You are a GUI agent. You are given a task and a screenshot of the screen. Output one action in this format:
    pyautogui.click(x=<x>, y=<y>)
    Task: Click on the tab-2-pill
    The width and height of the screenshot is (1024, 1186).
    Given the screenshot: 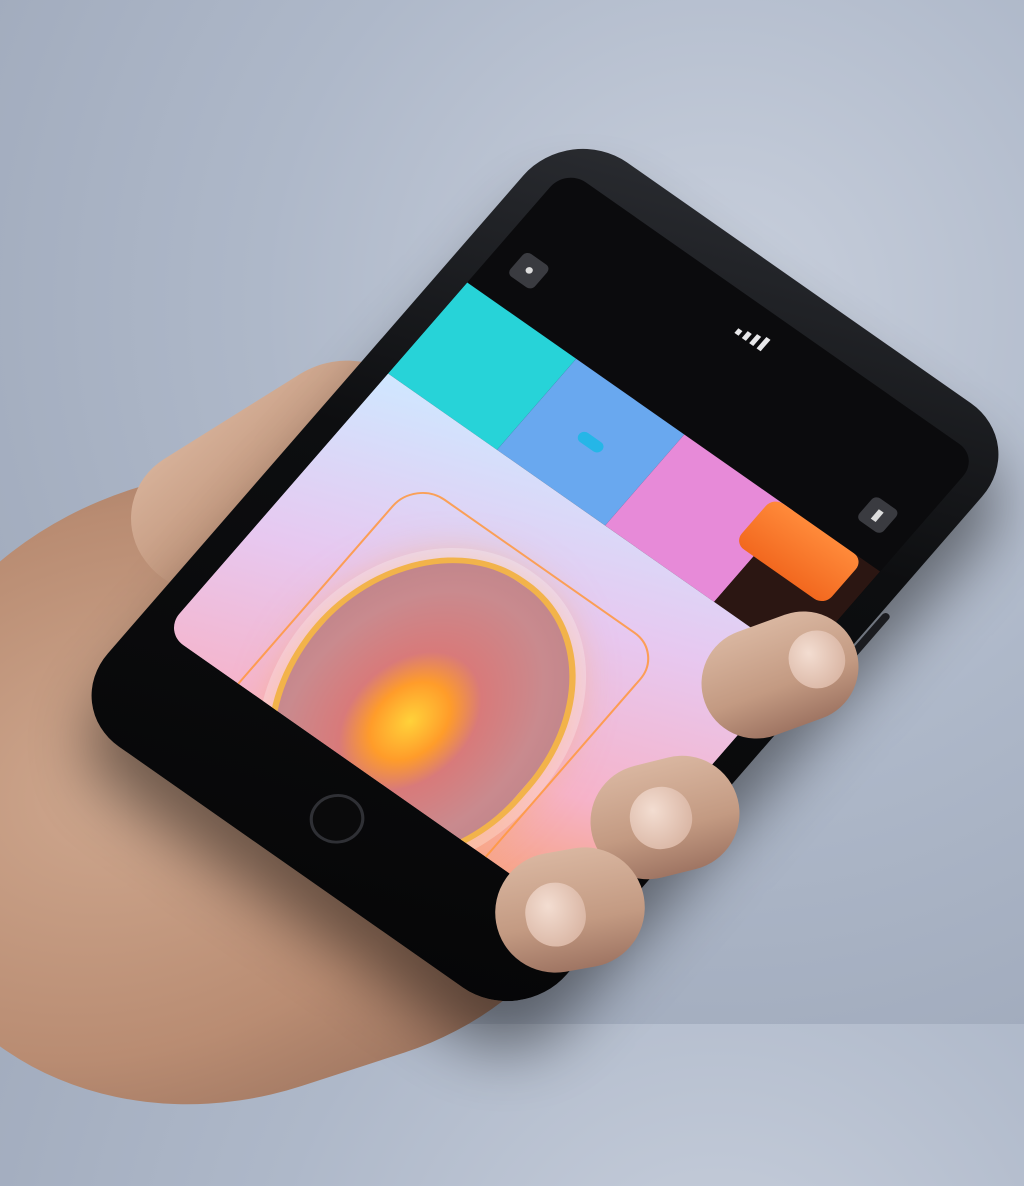 What is the action you would take?
    pyautogui.click(x=591, y=442)
    